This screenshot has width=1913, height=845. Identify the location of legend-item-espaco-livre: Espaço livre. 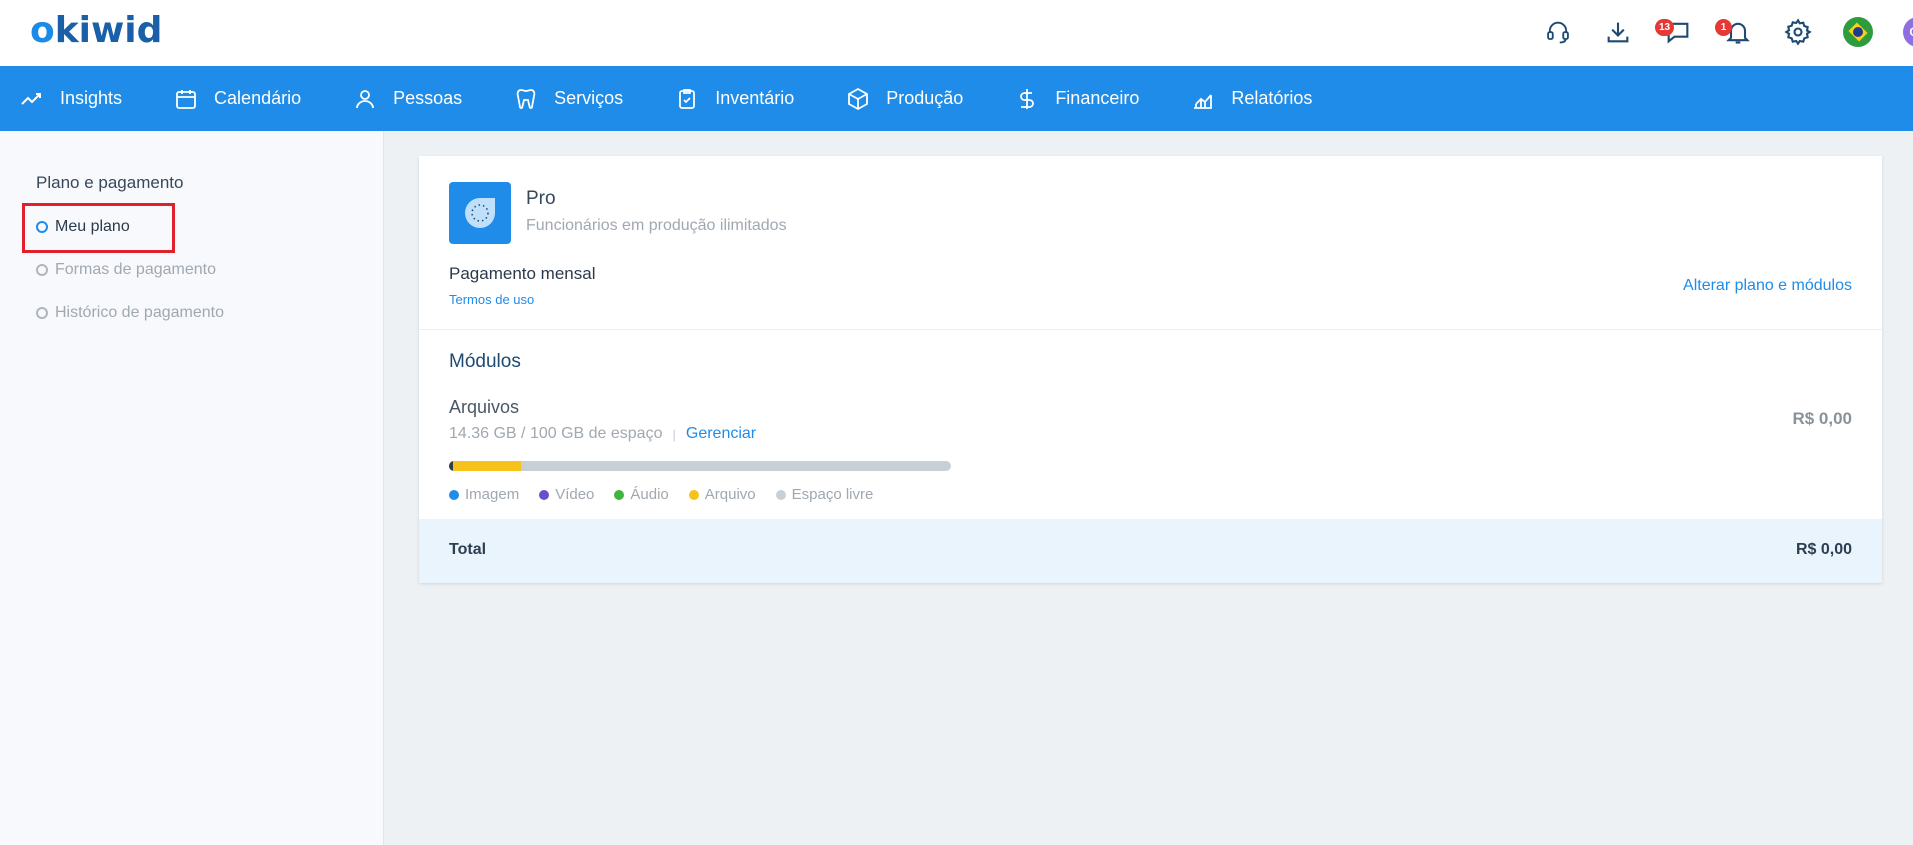
(824, 494).